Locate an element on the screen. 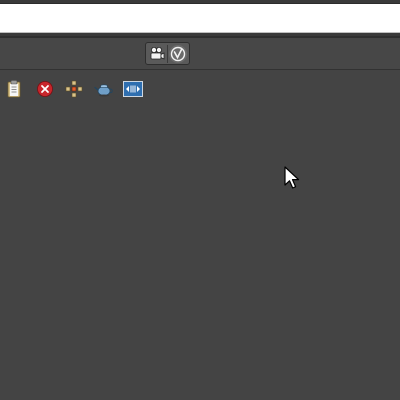 The image size is (400, 400). mode-separator is located at coordinates (167, 53).